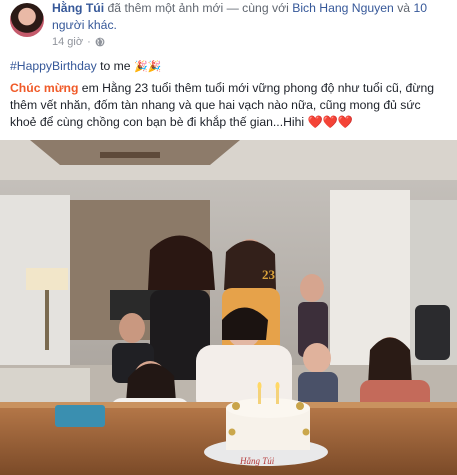  What do you see at coordinates (330, 122) in the screenshot?
I see `hearts-emoji: ❤️❤️❤️` at bounding box center [330, 122].